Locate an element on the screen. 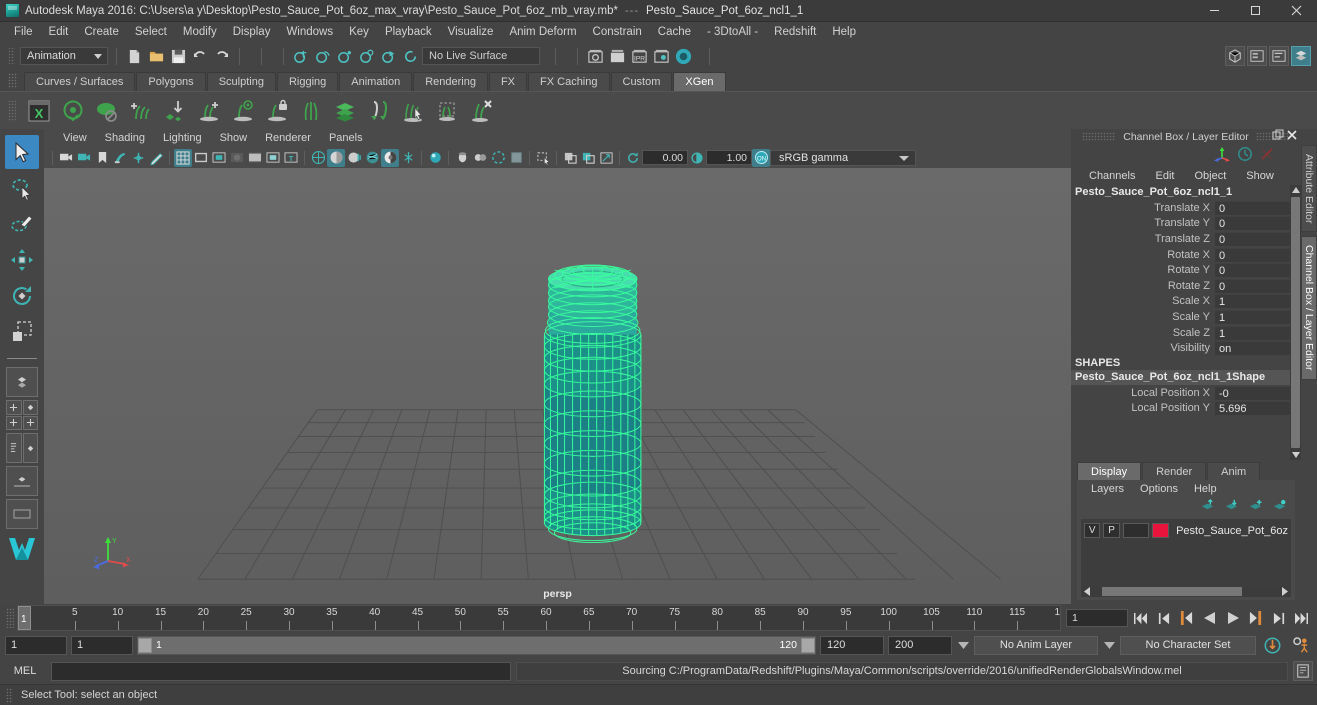 This screenshot has width=1317, height=705. layer-list-hscrollbar is located at coordinates (1186, 591).